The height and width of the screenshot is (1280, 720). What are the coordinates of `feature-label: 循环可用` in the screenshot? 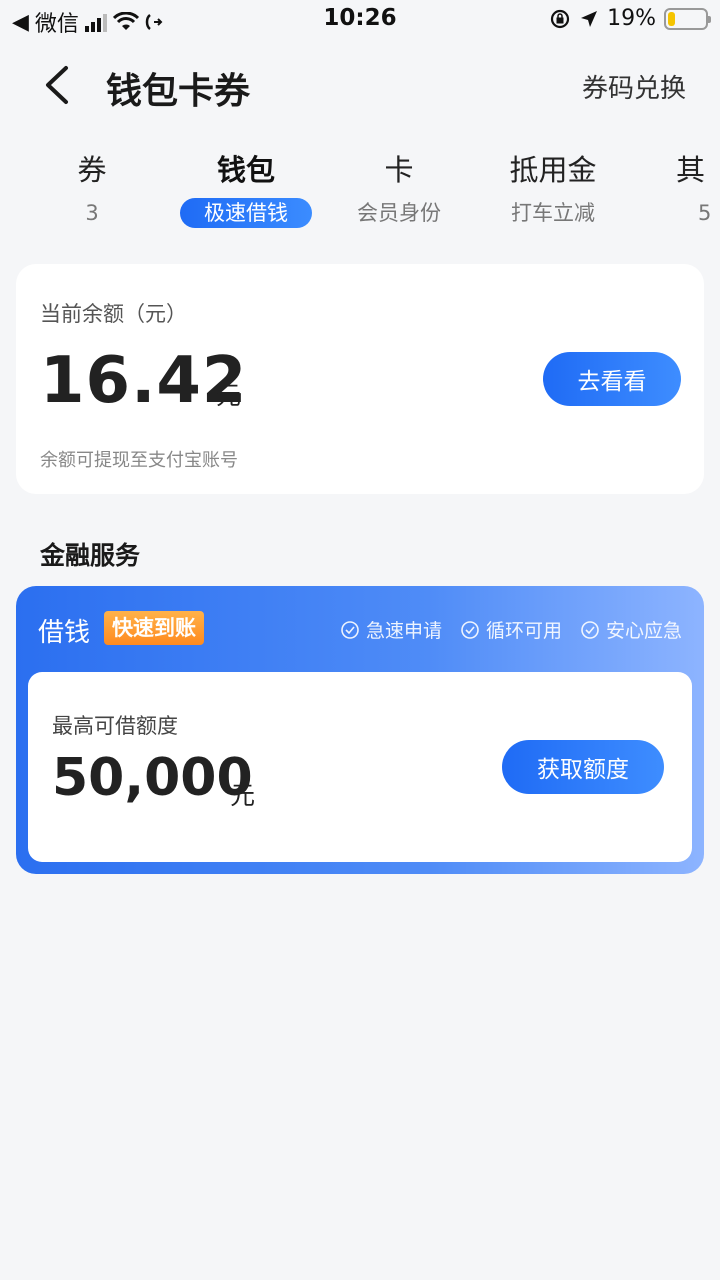 It's located at (523, 631).